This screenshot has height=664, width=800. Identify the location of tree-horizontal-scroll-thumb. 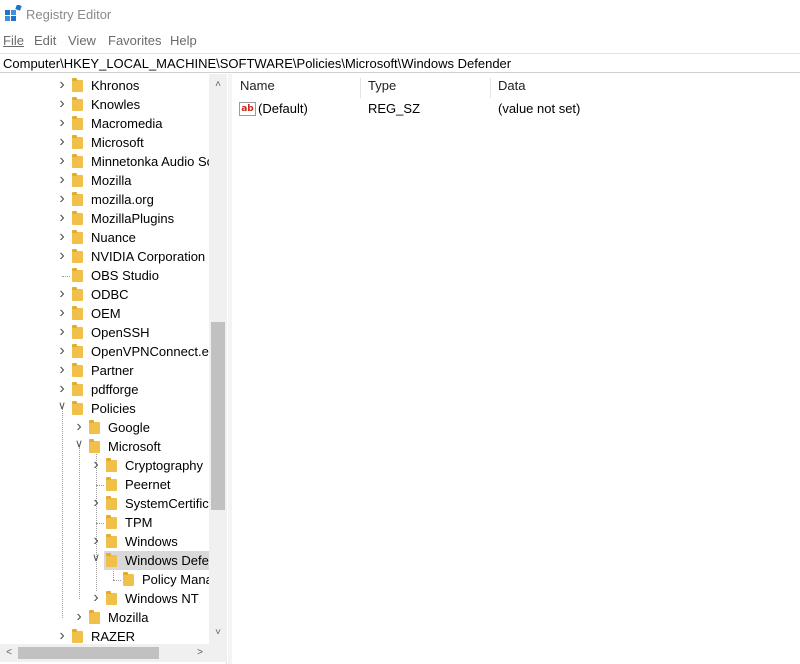
(88, 653).